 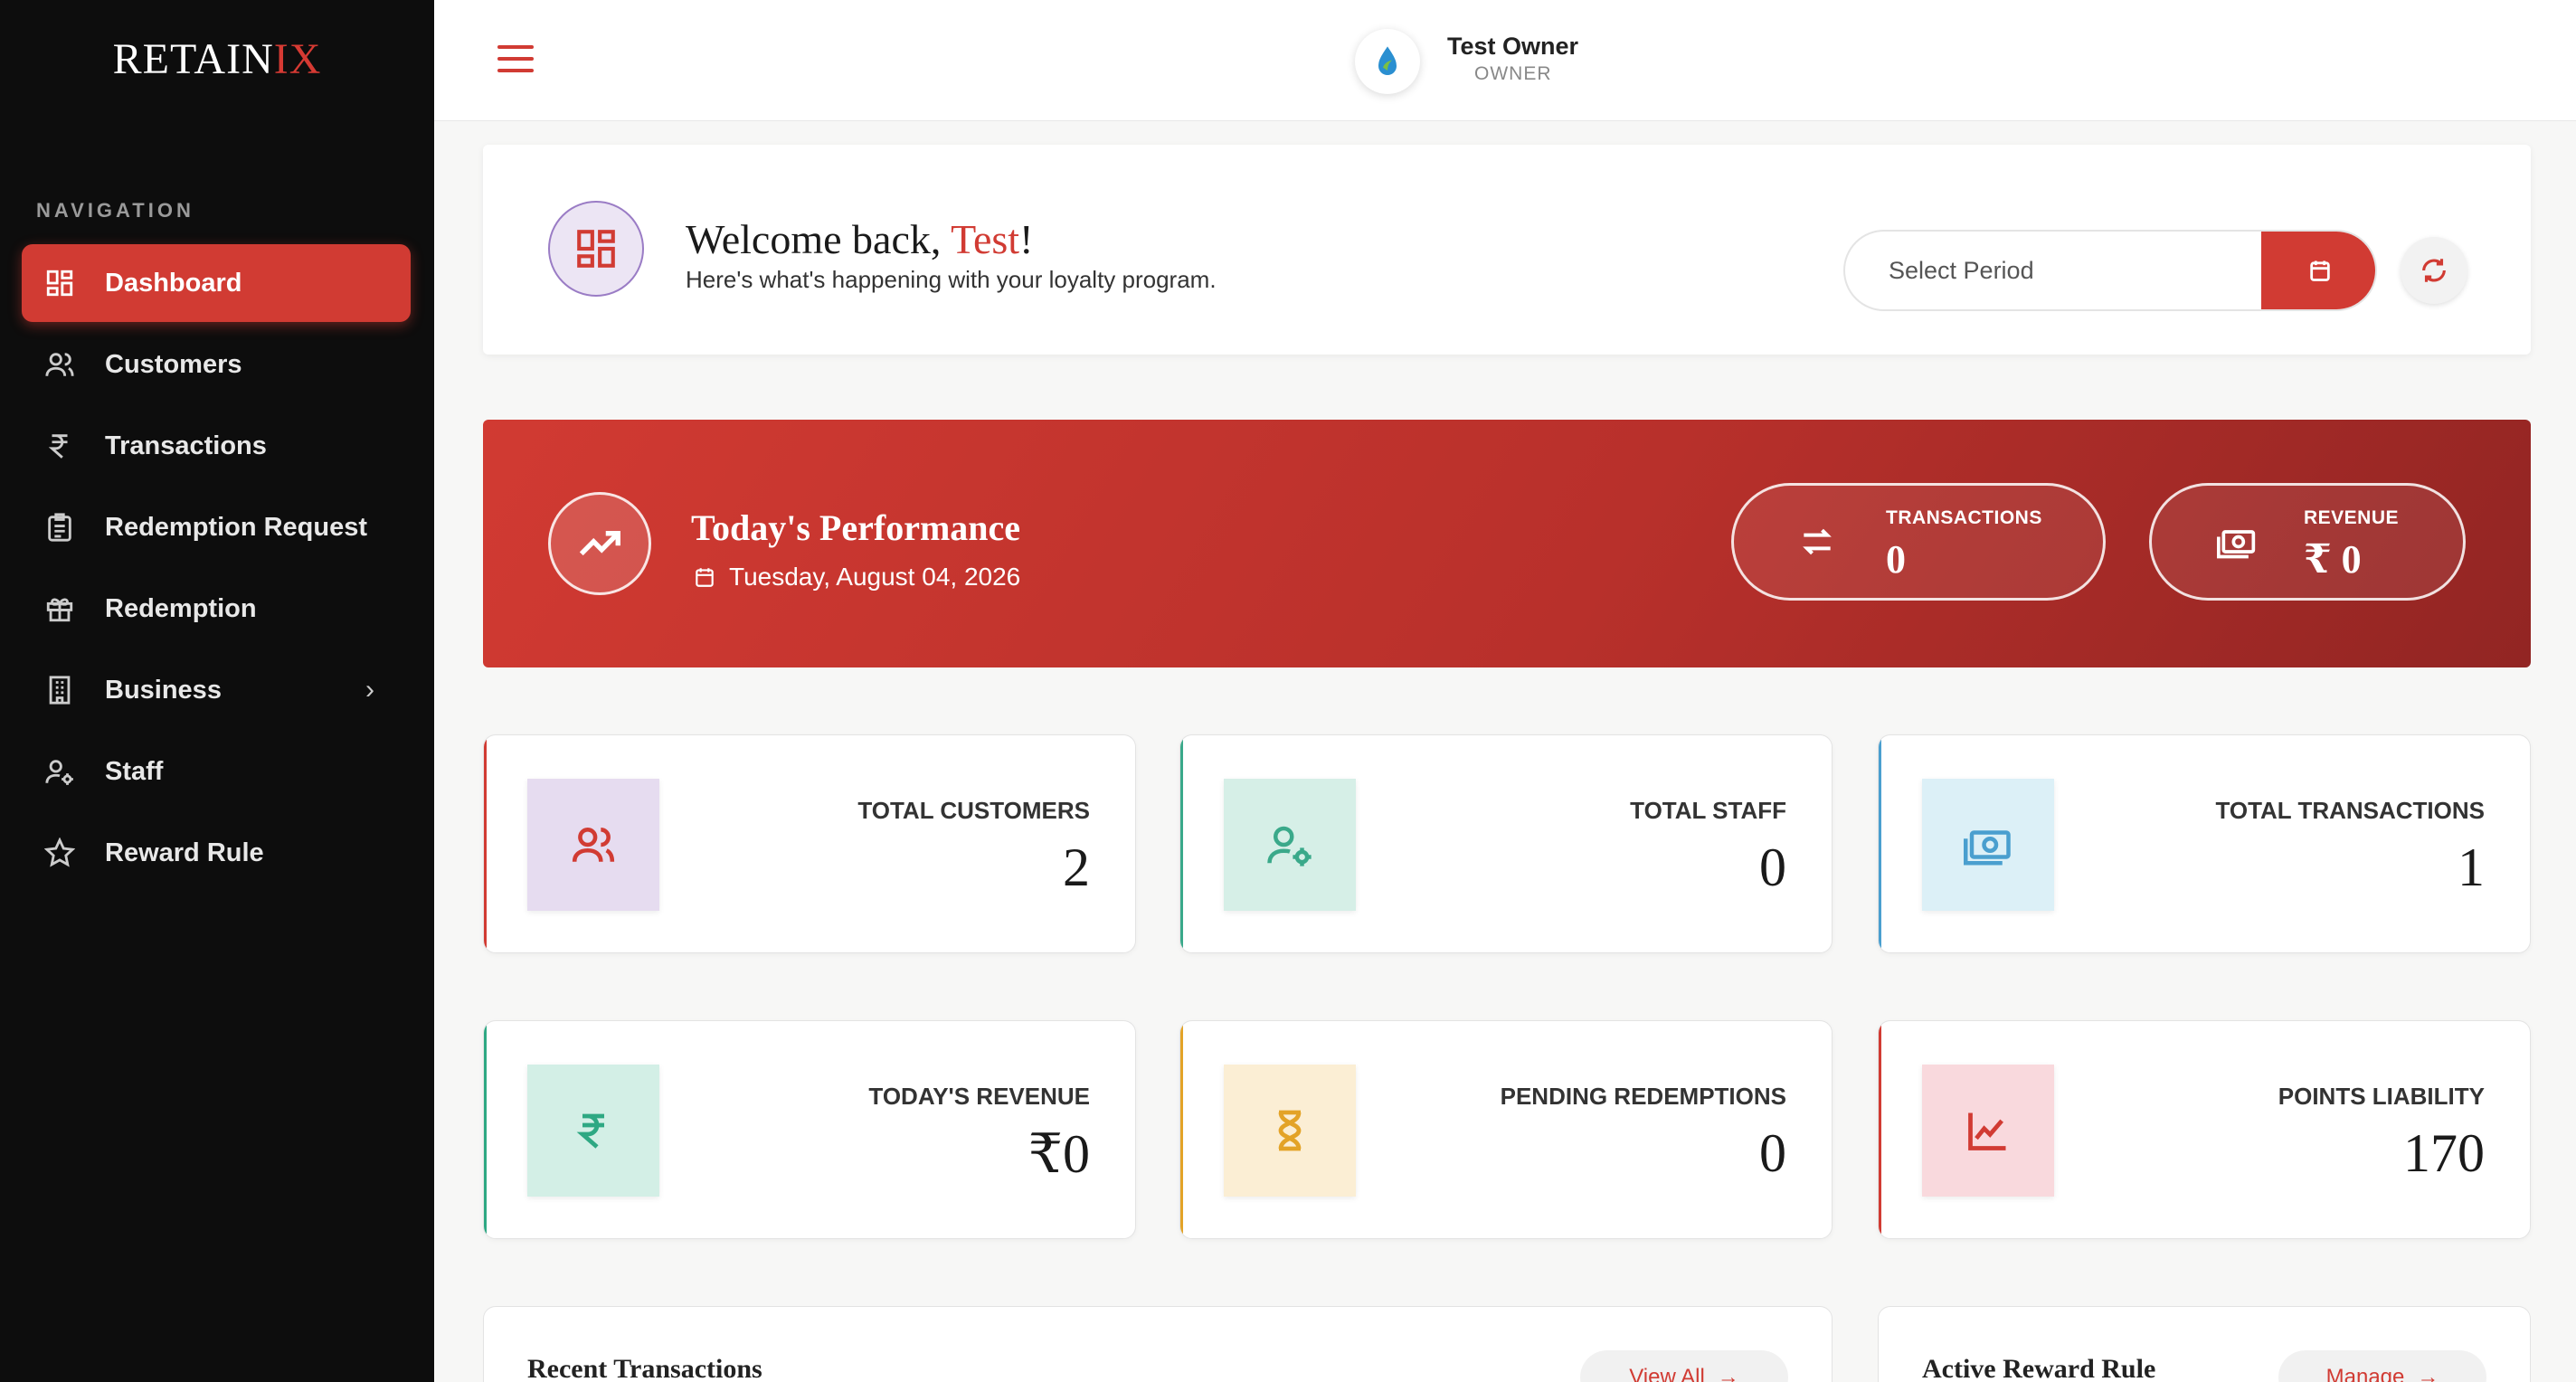 What do you see at coordinates (809, 843) in the screenshot?
I see `stat-card-total-customers: TOTAL CUSTOMERS 2` at bounding box center [809, 843].